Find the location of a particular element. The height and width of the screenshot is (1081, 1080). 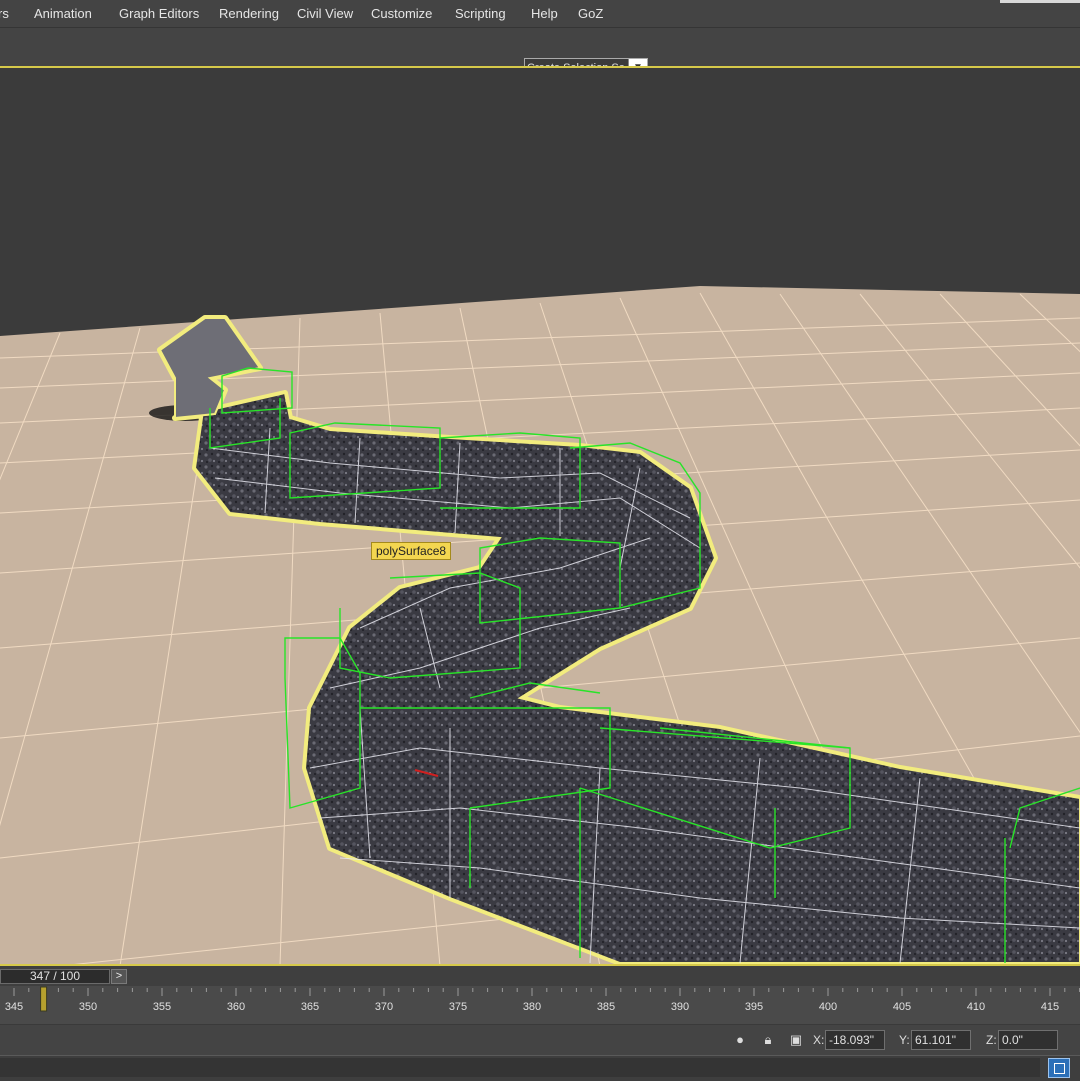

next-frame-button: > is located at coordinates (119, 976).